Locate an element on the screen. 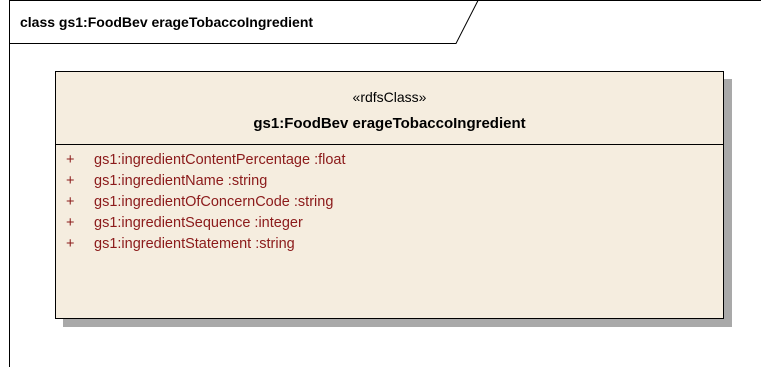 The height and width of the screenshot is (367, 761). attribute-text: gs1:ingredientSequence :integer is located at coordinates (198, 223).